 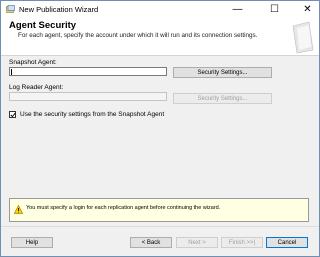 What do you see at coordinates (59, 9) in the screenshot?
I see `window-title: New Publication Wizard` at bounding box center [59, 9].